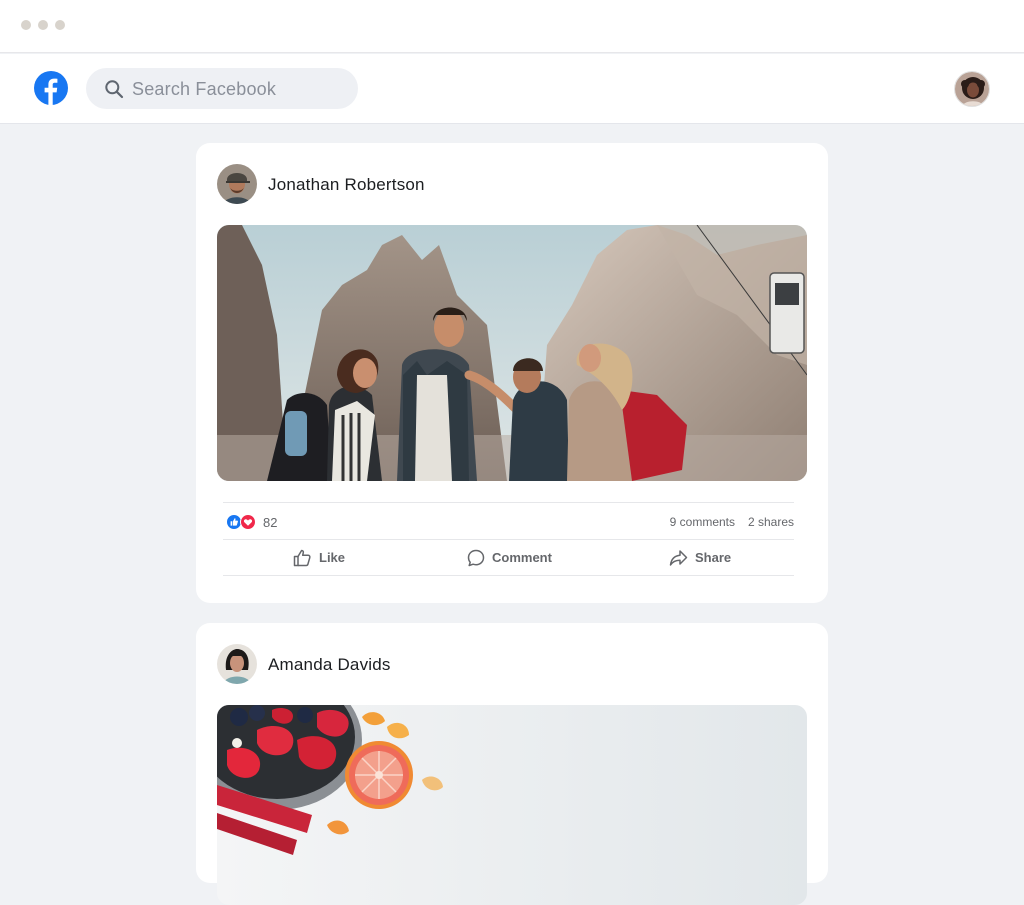 The image size is (1024, 905). Describe the element at coordinates (476, 557) in the screenshot. I see `comment-bubble-icon` at that location.